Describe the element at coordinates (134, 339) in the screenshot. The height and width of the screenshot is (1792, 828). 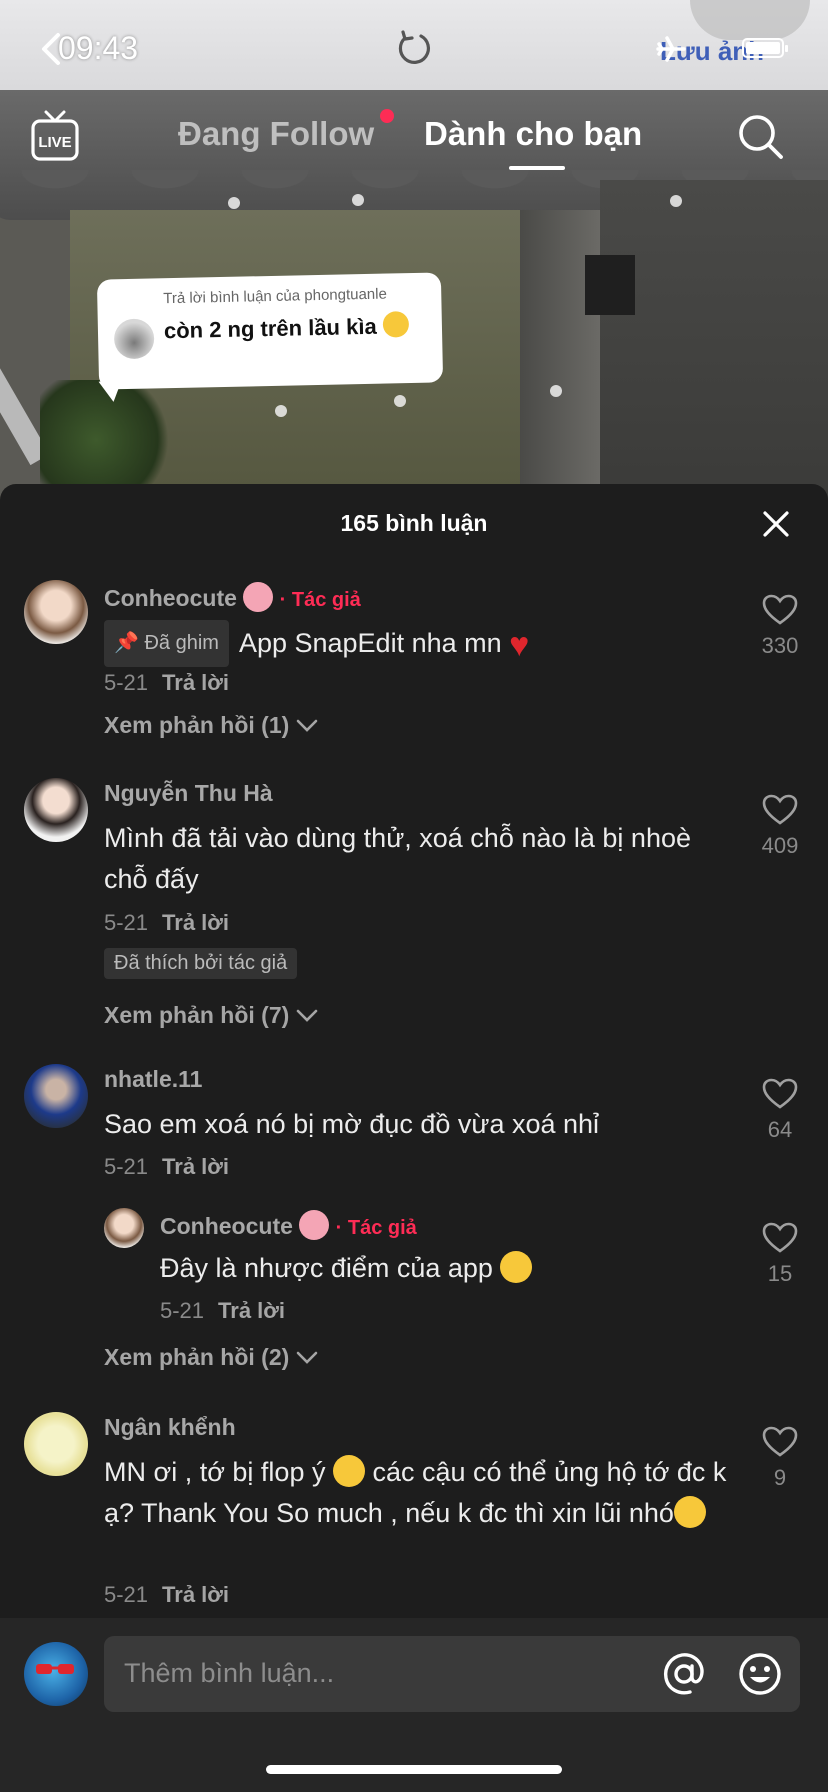
I see `sticker-avatar` at that location.